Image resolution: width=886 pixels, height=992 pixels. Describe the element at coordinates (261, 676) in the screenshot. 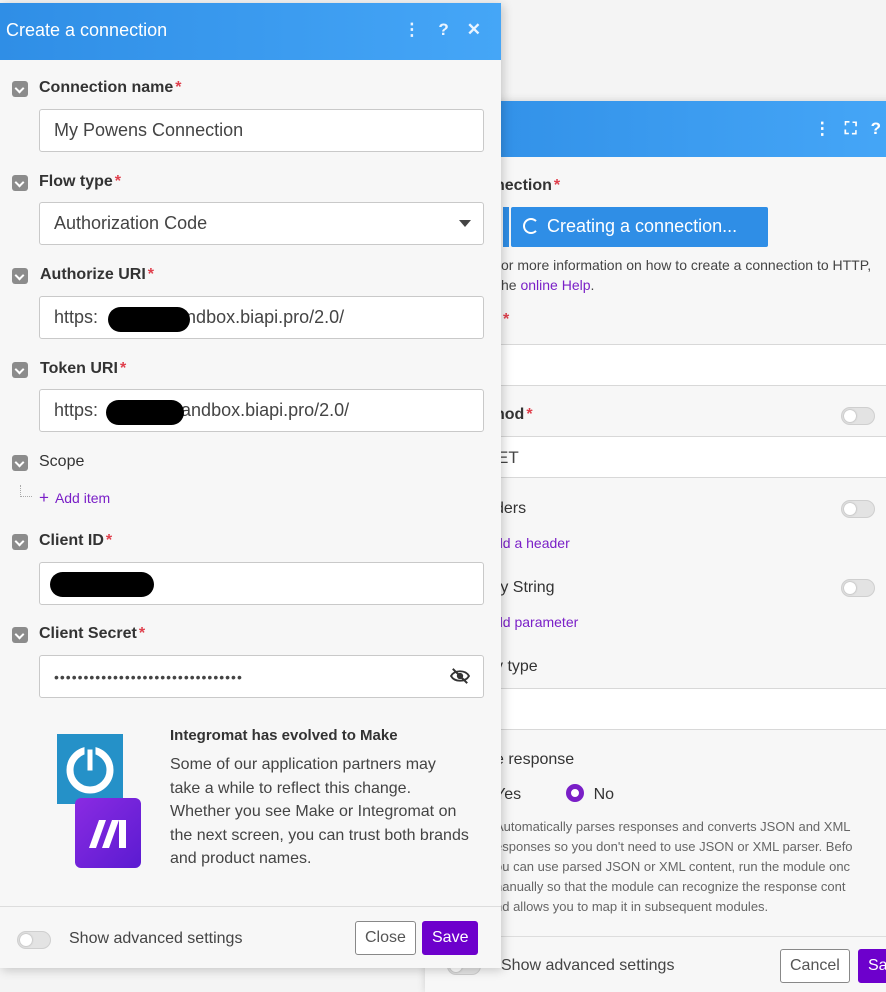

I see `client-secret-input: ••••••••••••••••••••••••••••••••` at that location.